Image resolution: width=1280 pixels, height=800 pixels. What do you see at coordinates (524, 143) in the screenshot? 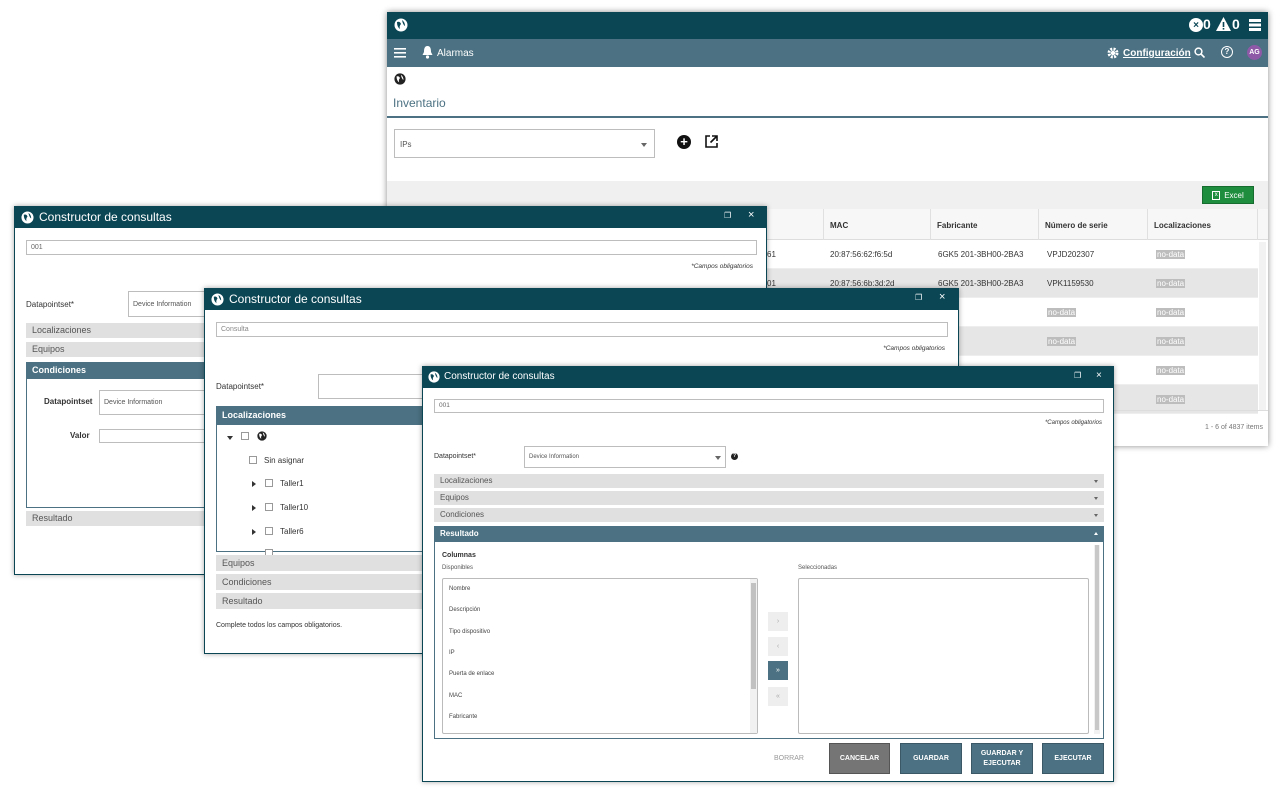
I see `query-selector: IPs` at bounding box center [524, 143].